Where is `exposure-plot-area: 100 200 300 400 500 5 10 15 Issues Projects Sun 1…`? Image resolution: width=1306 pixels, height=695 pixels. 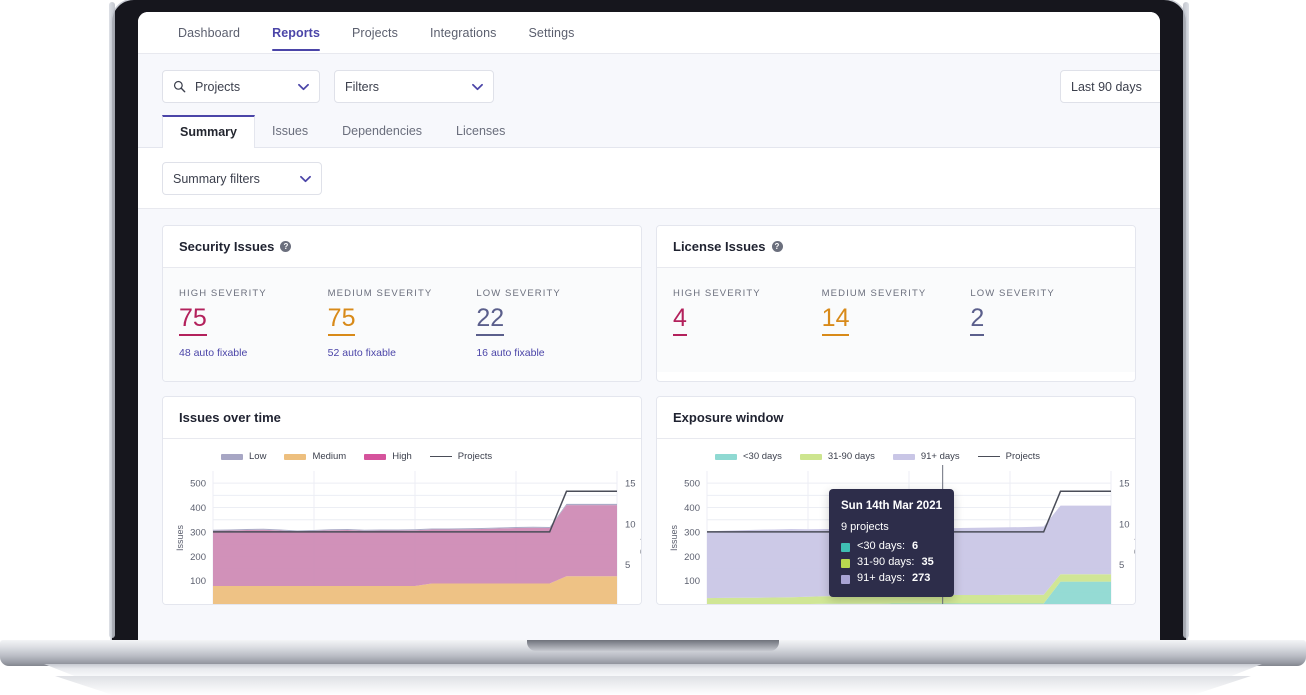
exposure-plot-area: 100 200 300 400 500 5 10 15 Issues Projects Sun 1… is located at coordinates (901, 534).